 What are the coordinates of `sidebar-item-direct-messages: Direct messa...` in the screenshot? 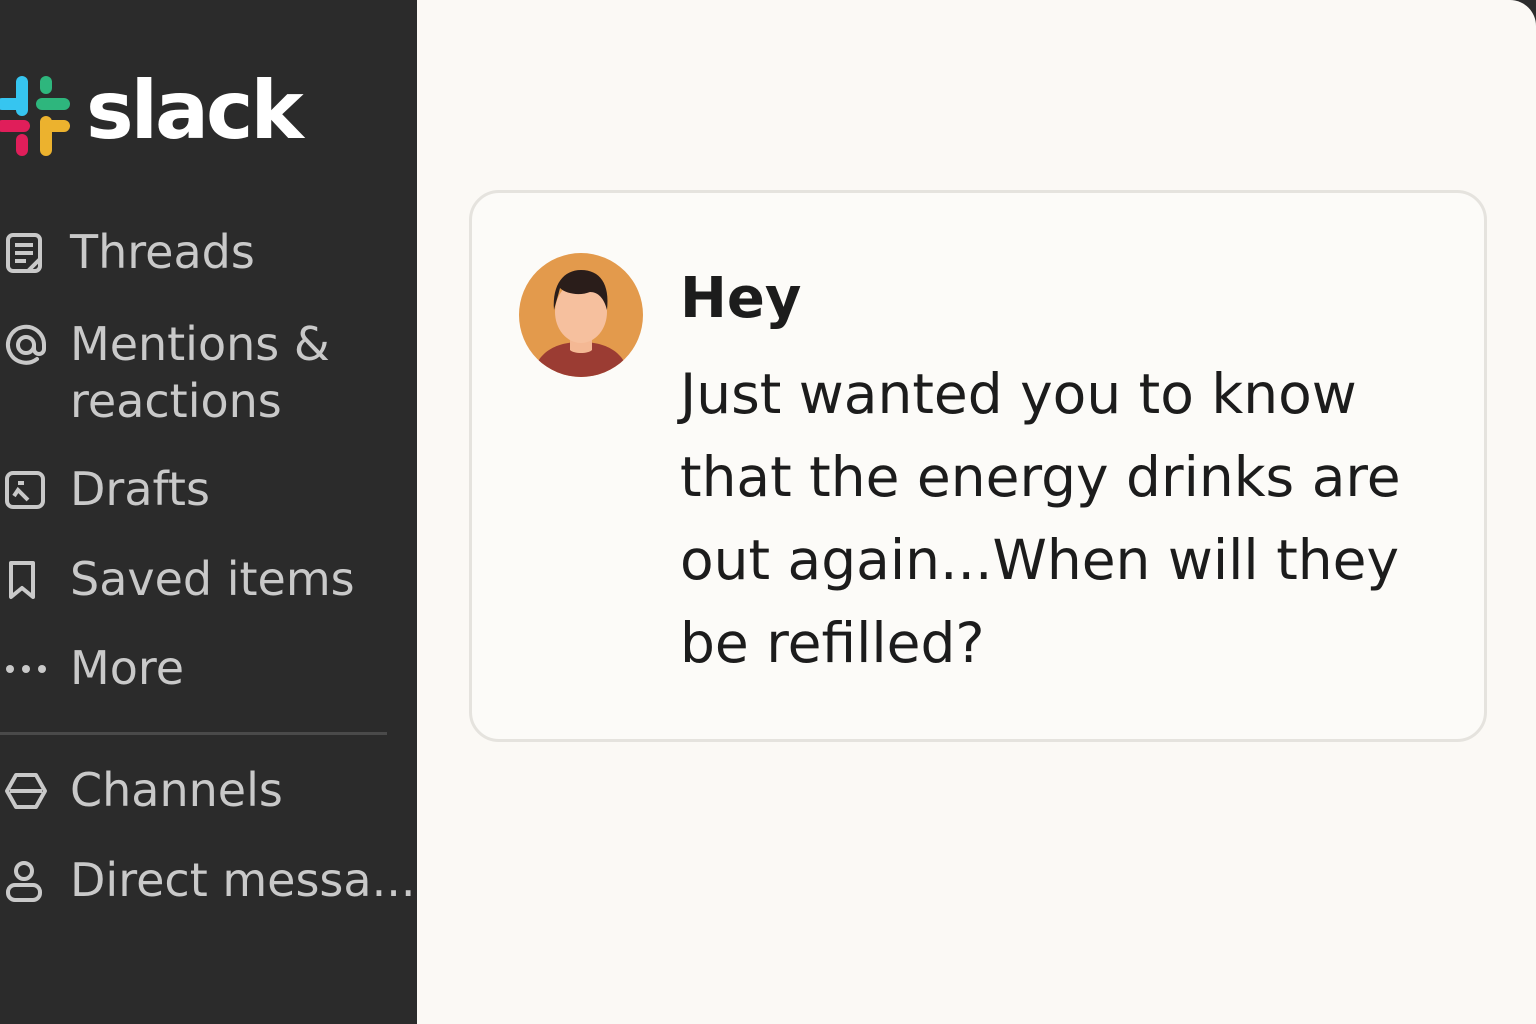 It's located at (207, 880).